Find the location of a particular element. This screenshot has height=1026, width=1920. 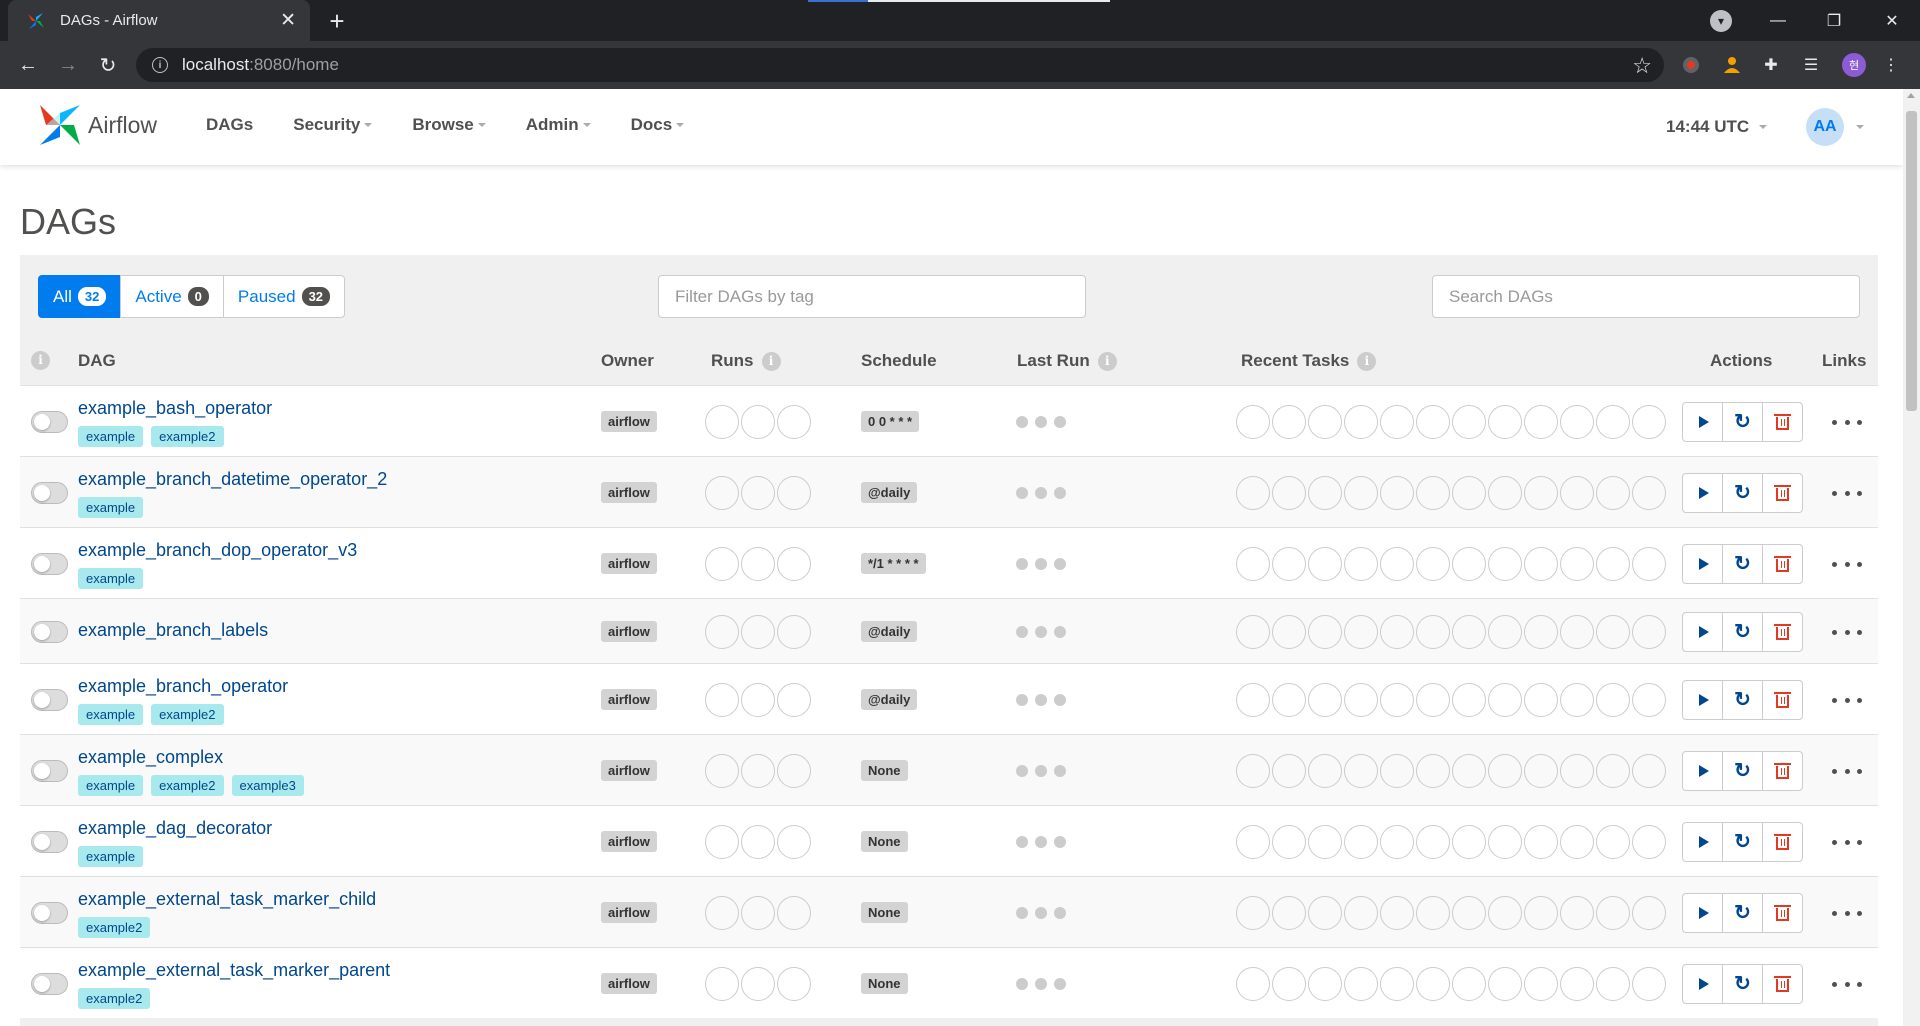

recent-tasks-info-icon: i is located at coordinates (1367, 361).